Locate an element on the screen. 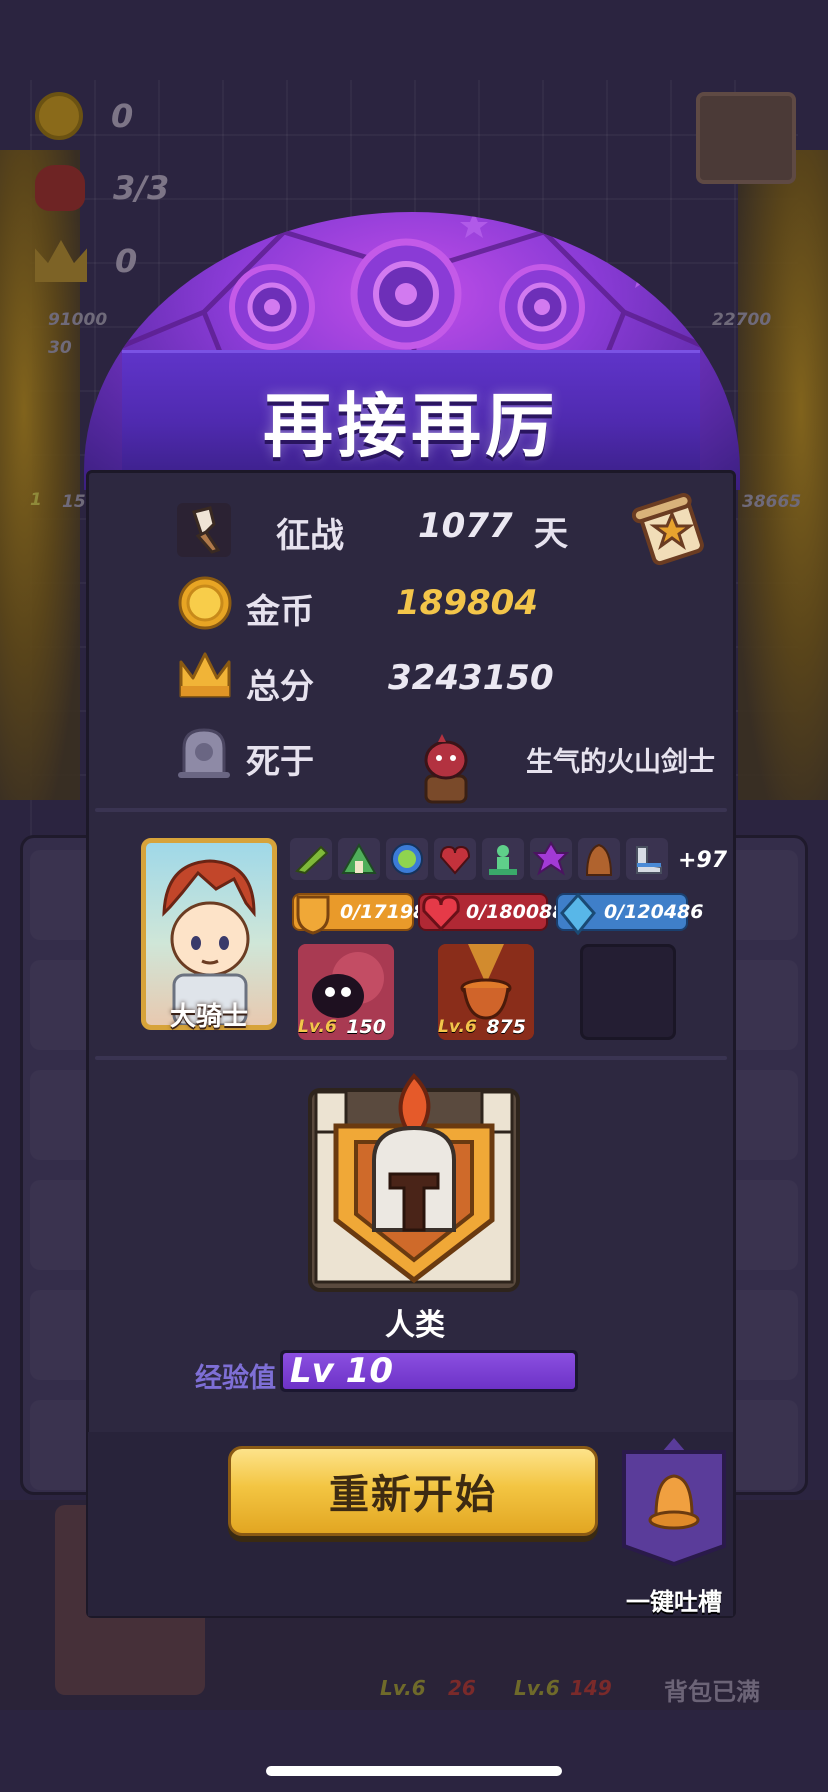  tombstone-icon is located at coordinates (204, 755).